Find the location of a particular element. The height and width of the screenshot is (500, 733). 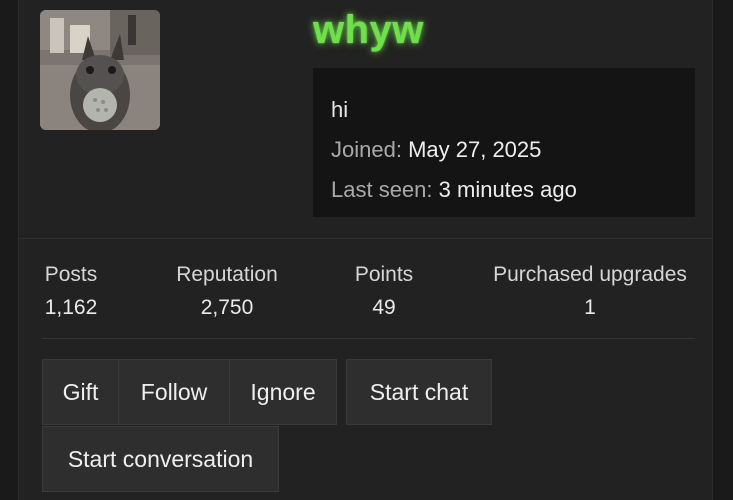

joined-label: Joined: is located at coordinates (366, 149).